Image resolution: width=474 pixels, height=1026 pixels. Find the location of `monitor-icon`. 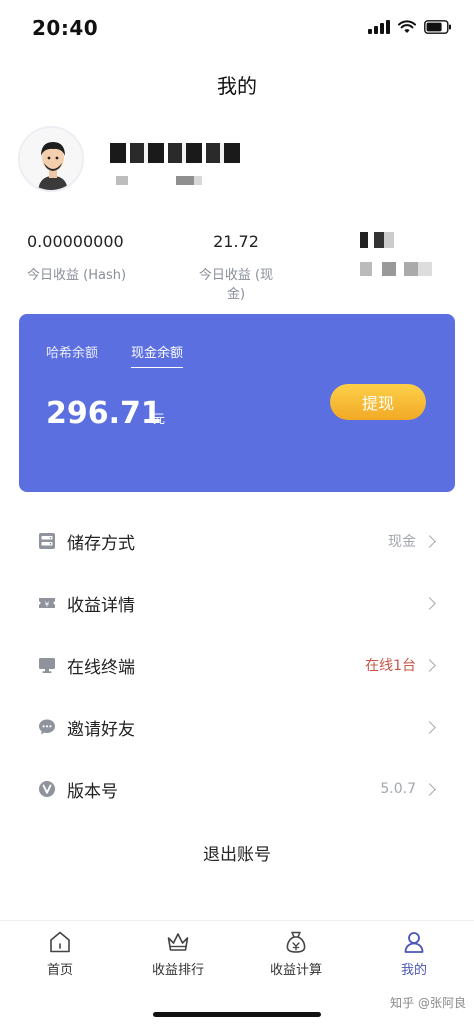

monitor-icon is located at coordinates (47, 665).